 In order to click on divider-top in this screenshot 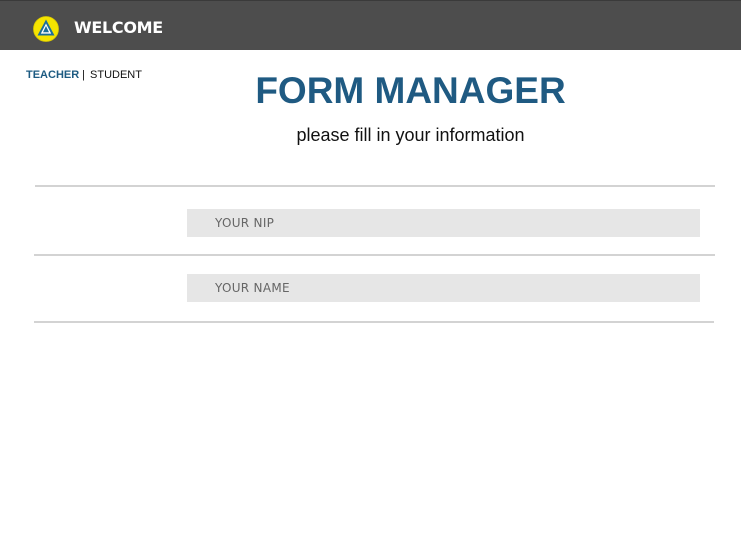, I will do `click(375, 186)`.